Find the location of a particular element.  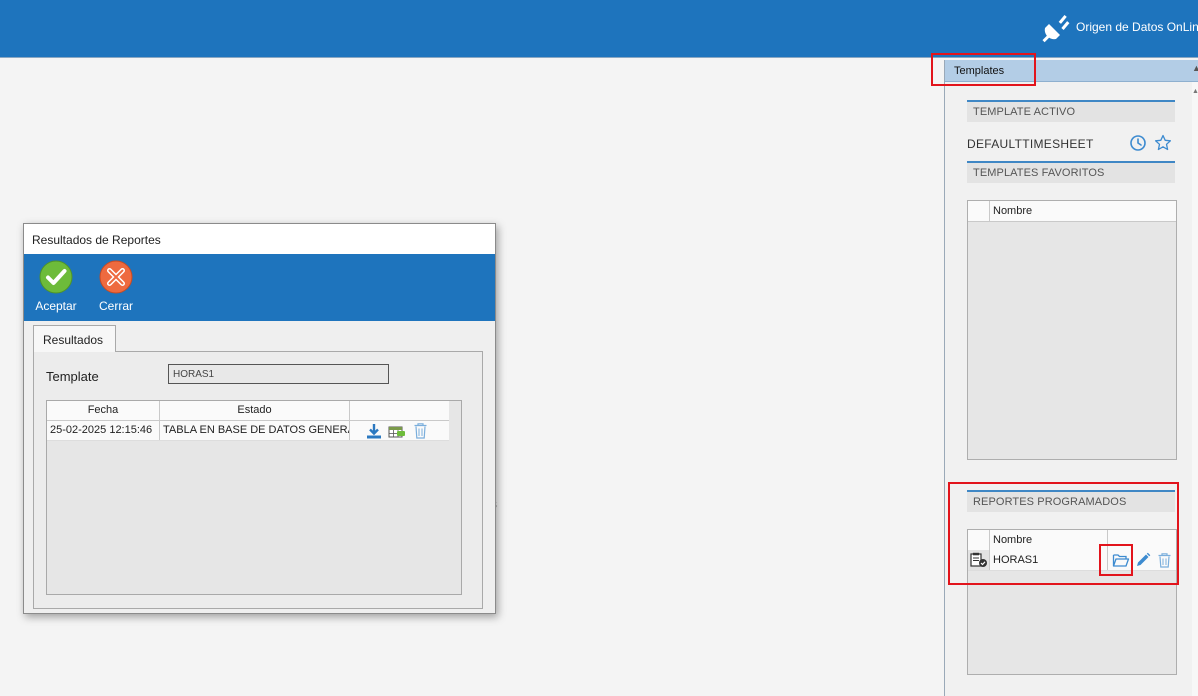

dialog-title-bar: Resultados de Reportes is located at coordinates (259, 239).